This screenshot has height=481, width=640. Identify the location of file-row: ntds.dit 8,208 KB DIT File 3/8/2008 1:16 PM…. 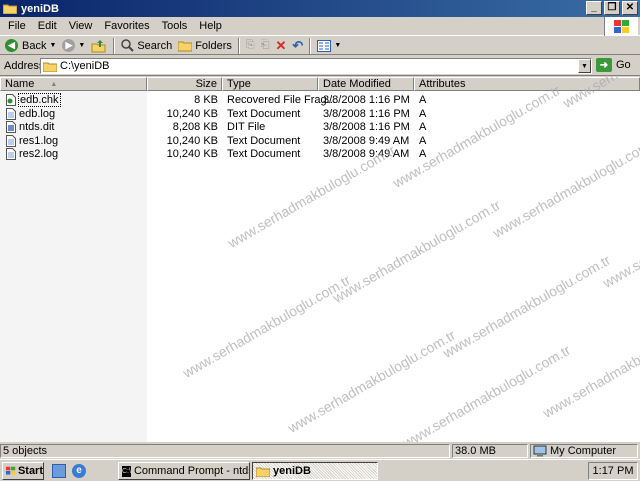
(320, 127).